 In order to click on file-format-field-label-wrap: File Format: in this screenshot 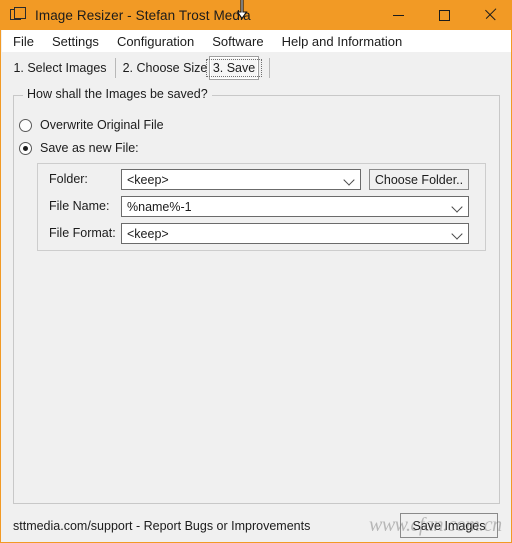, I will do `click(82, 233)`.